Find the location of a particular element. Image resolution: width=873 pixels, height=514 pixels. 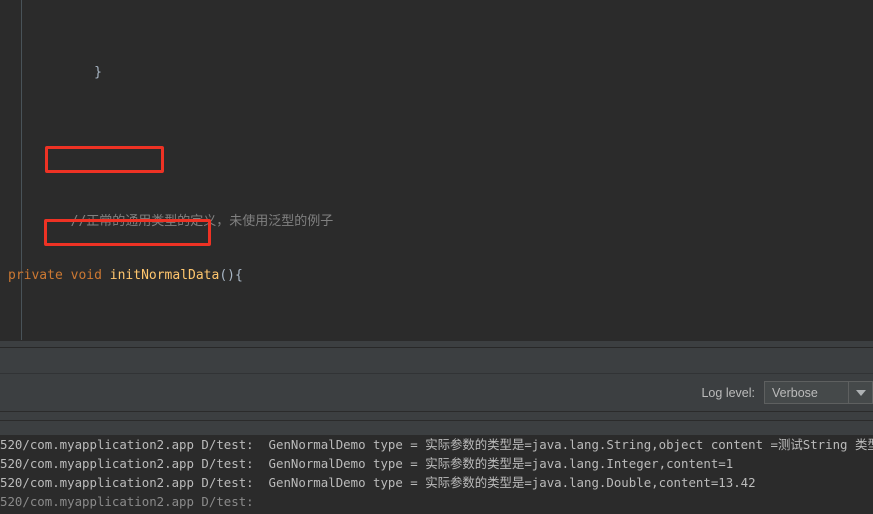

log-level-value: Verbose is located at coordinates (806, 392).